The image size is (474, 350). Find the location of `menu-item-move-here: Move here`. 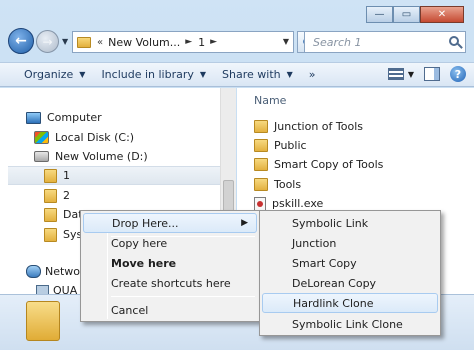

menu-item-move-here: Move here is located at coordinates (170, 263).